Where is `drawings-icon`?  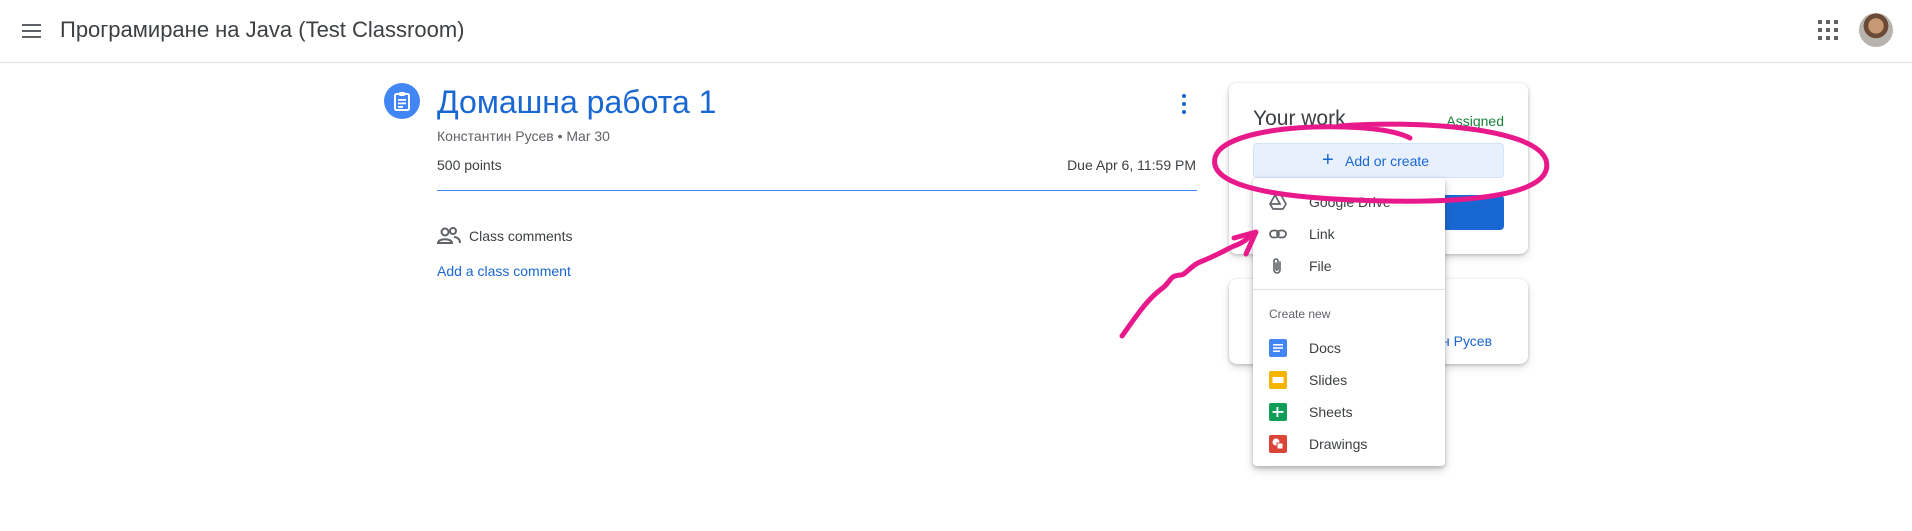
drawings-icon is located at coordinates (1278, 444).